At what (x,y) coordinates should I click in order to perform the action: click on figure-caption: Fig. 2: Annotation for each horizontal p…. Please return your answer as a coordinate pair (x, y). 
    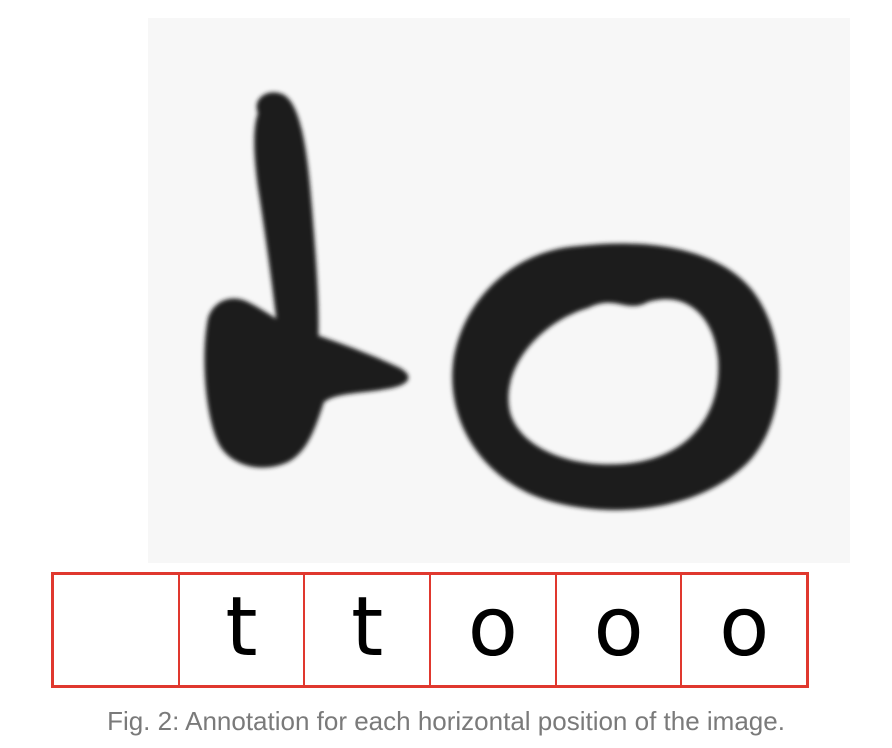
    Looking at the image, I should click on (446, 721).